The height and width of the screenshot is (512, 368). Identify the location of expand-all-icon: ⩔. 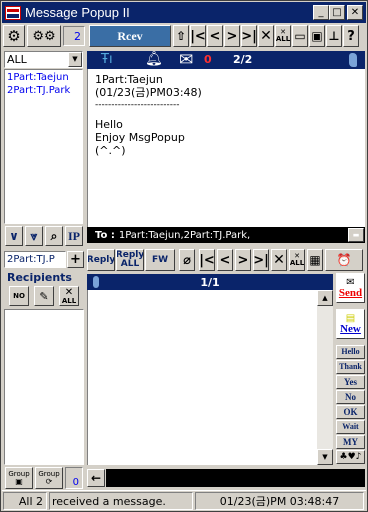
(34, 236).